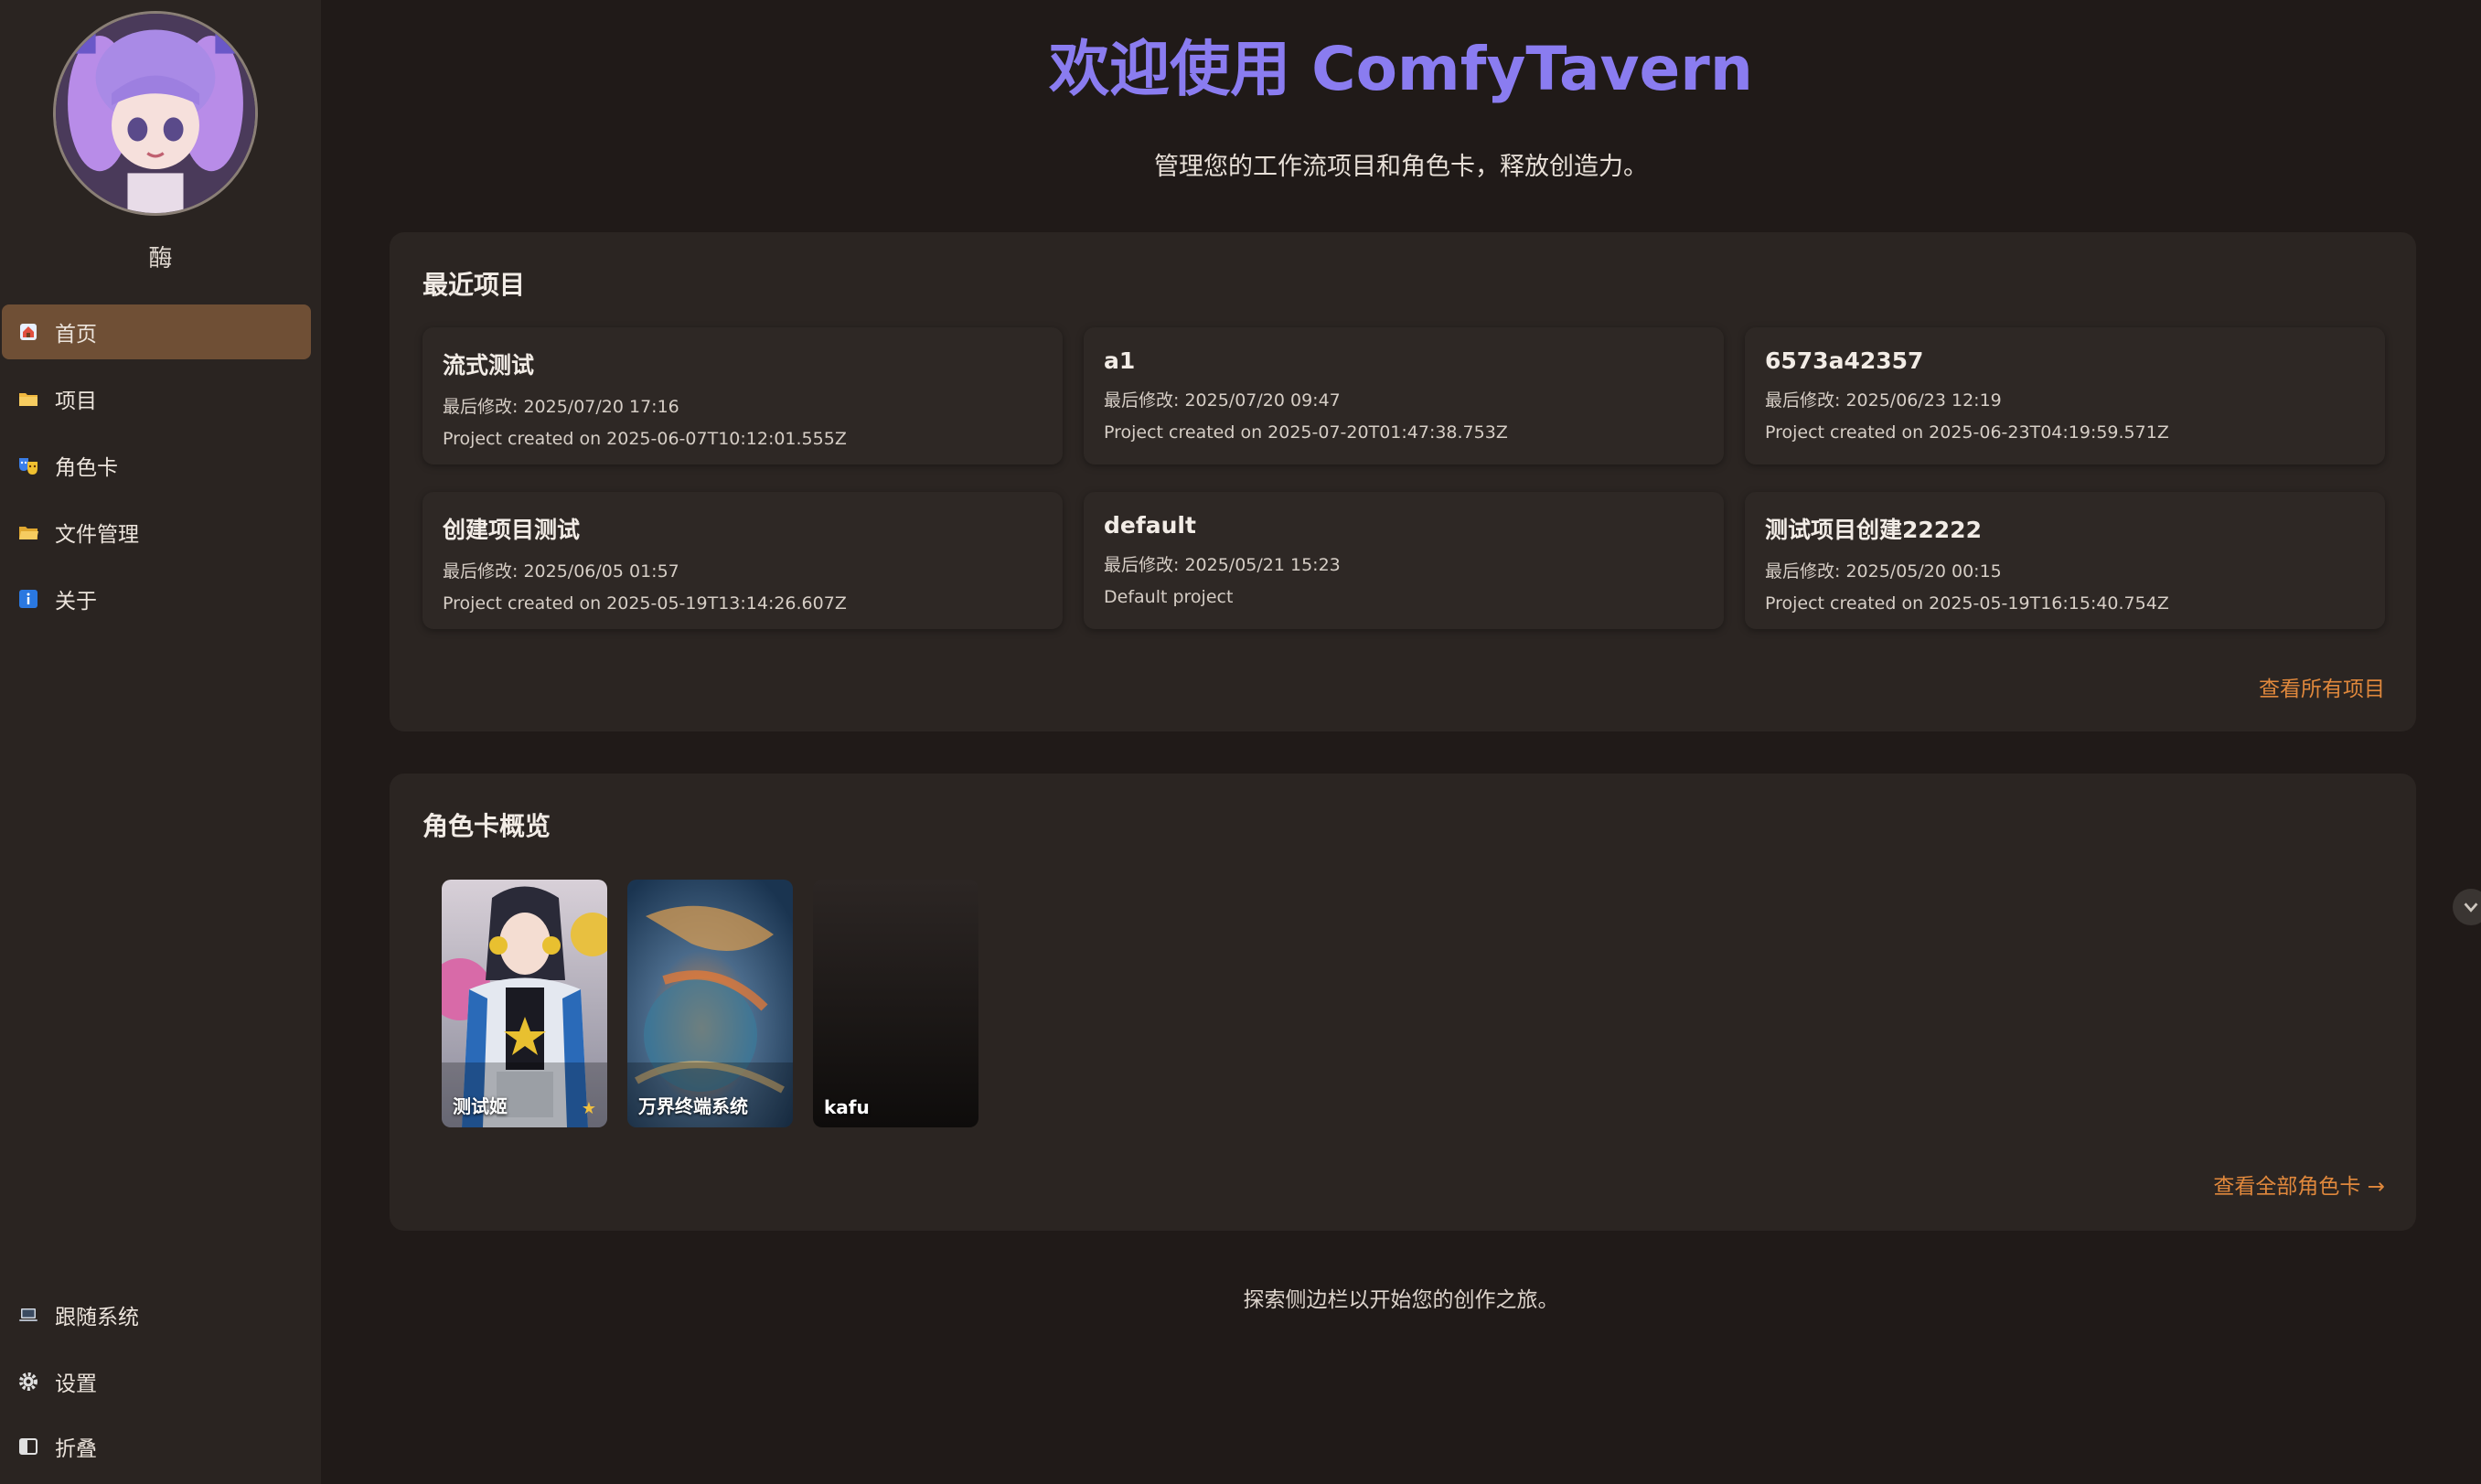 Image resolution: width=2481 pixels, height=1484 pixels. Describe the element at coordinates (1222, 400) in the screenshot. I see `project-modified: 最后修改: 2025/07/20 09:47` at that location.